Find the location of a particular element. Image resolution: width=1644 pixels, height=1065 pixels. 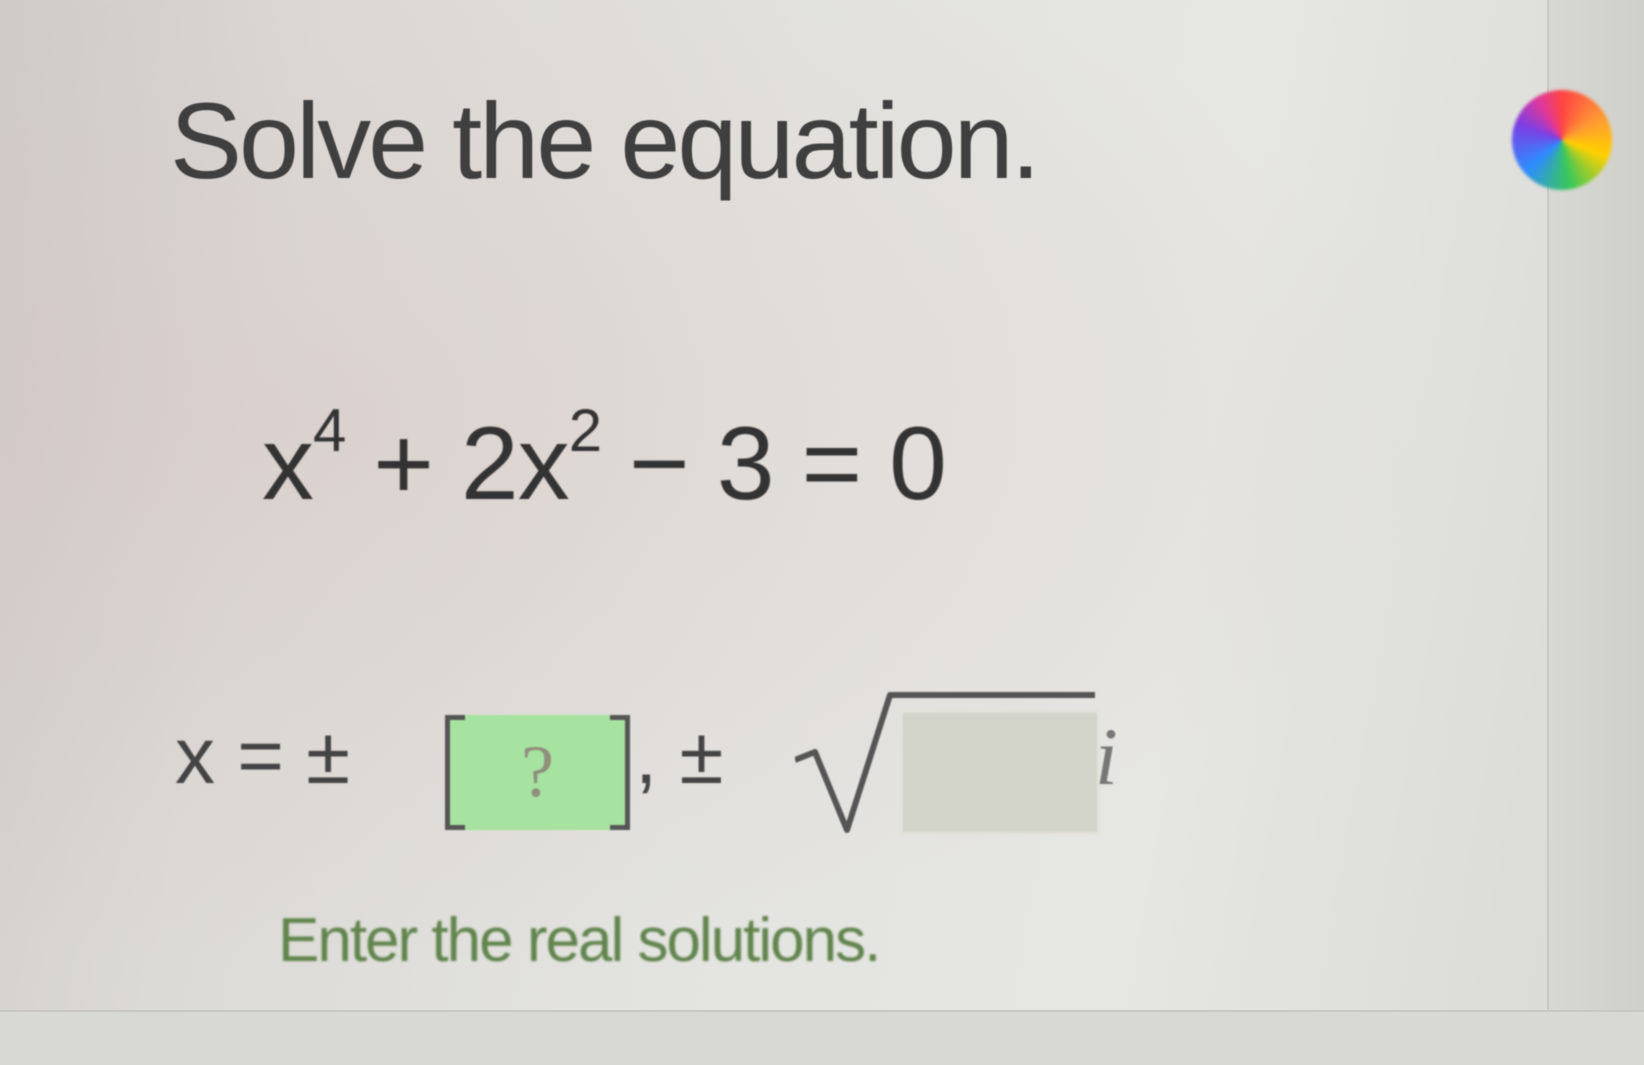

real-solution-placeholder: ? is located at coordinates (537, 772).